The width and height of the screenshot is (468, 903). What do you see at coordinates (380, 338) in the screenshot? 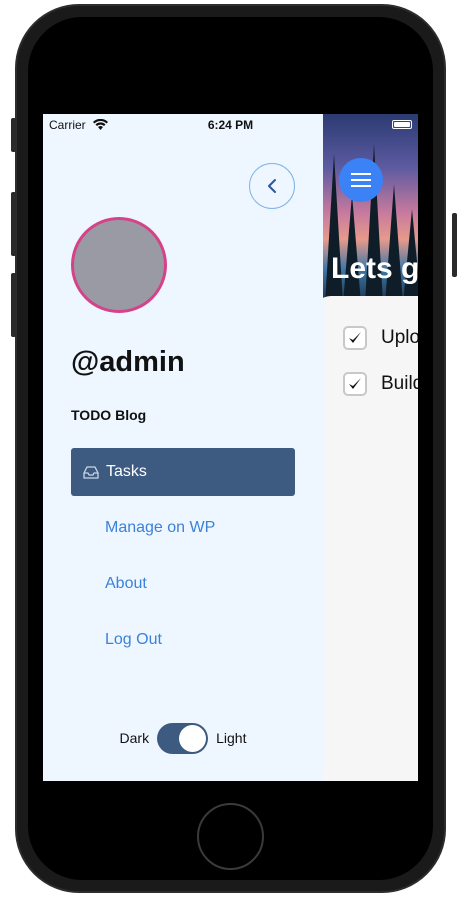
I see `task-item: Upload` at bounding box center [380, 338].